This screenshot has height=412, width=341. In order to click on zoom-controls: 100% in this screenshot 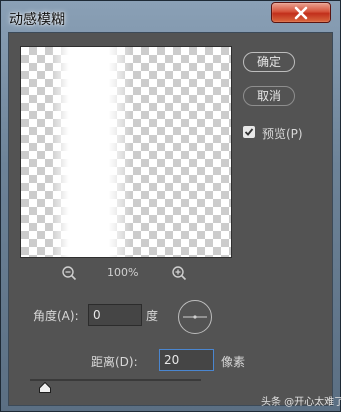, I will do `click(126, 273)`.